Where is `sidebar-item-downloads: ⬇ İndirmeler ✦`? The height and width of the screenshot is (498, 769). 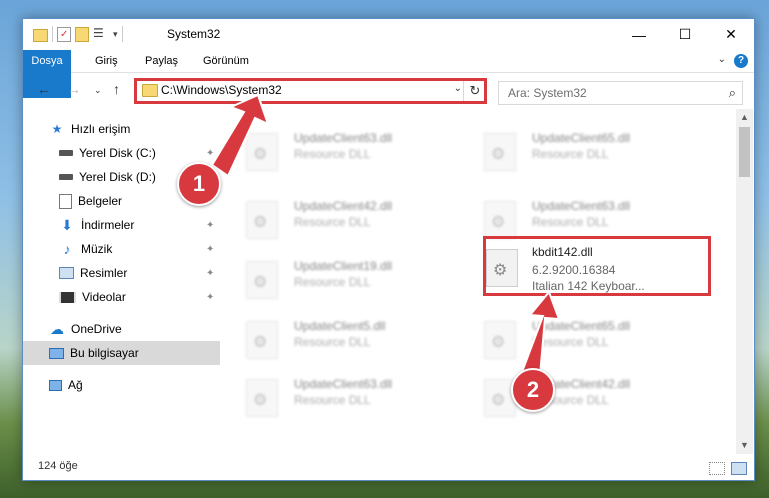
sidebar-item-downloads: ⬇ İndirmeler ✦ is located at coordinates (121, 225).